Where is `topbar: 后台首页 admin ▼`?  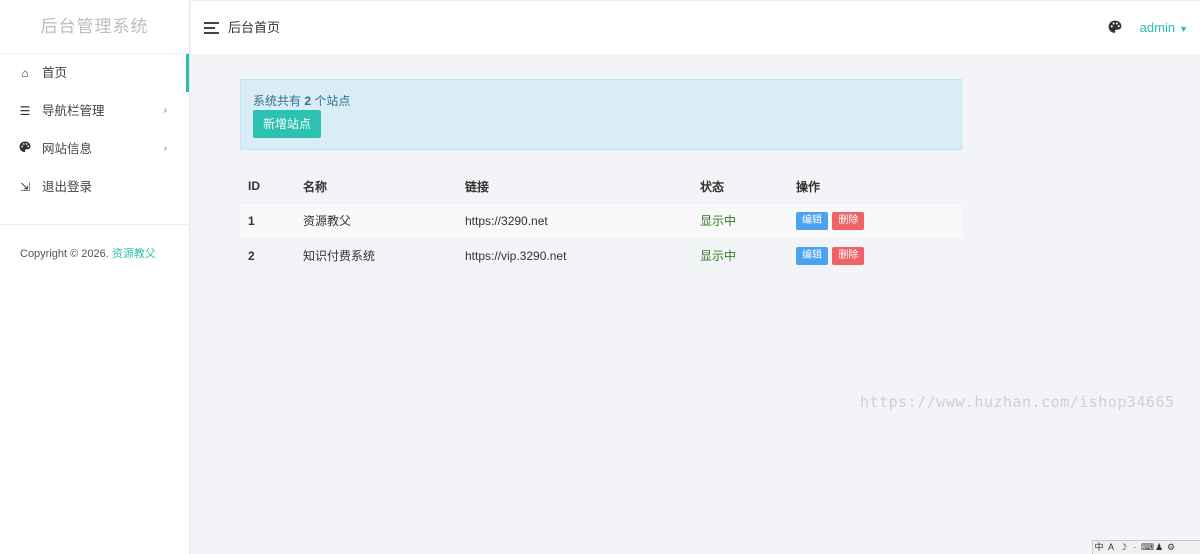 topbar: 后台首页 admin ▼ is located at coordinates (695, 27).